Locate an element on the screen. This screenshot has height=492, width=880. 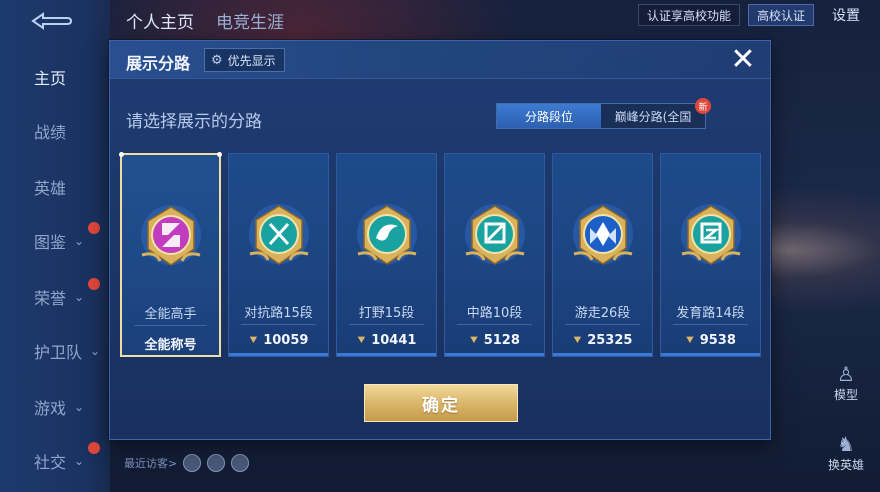
tab-peak-lane: 巅峰分路(全国 新 is located at coordinates (656, 113).